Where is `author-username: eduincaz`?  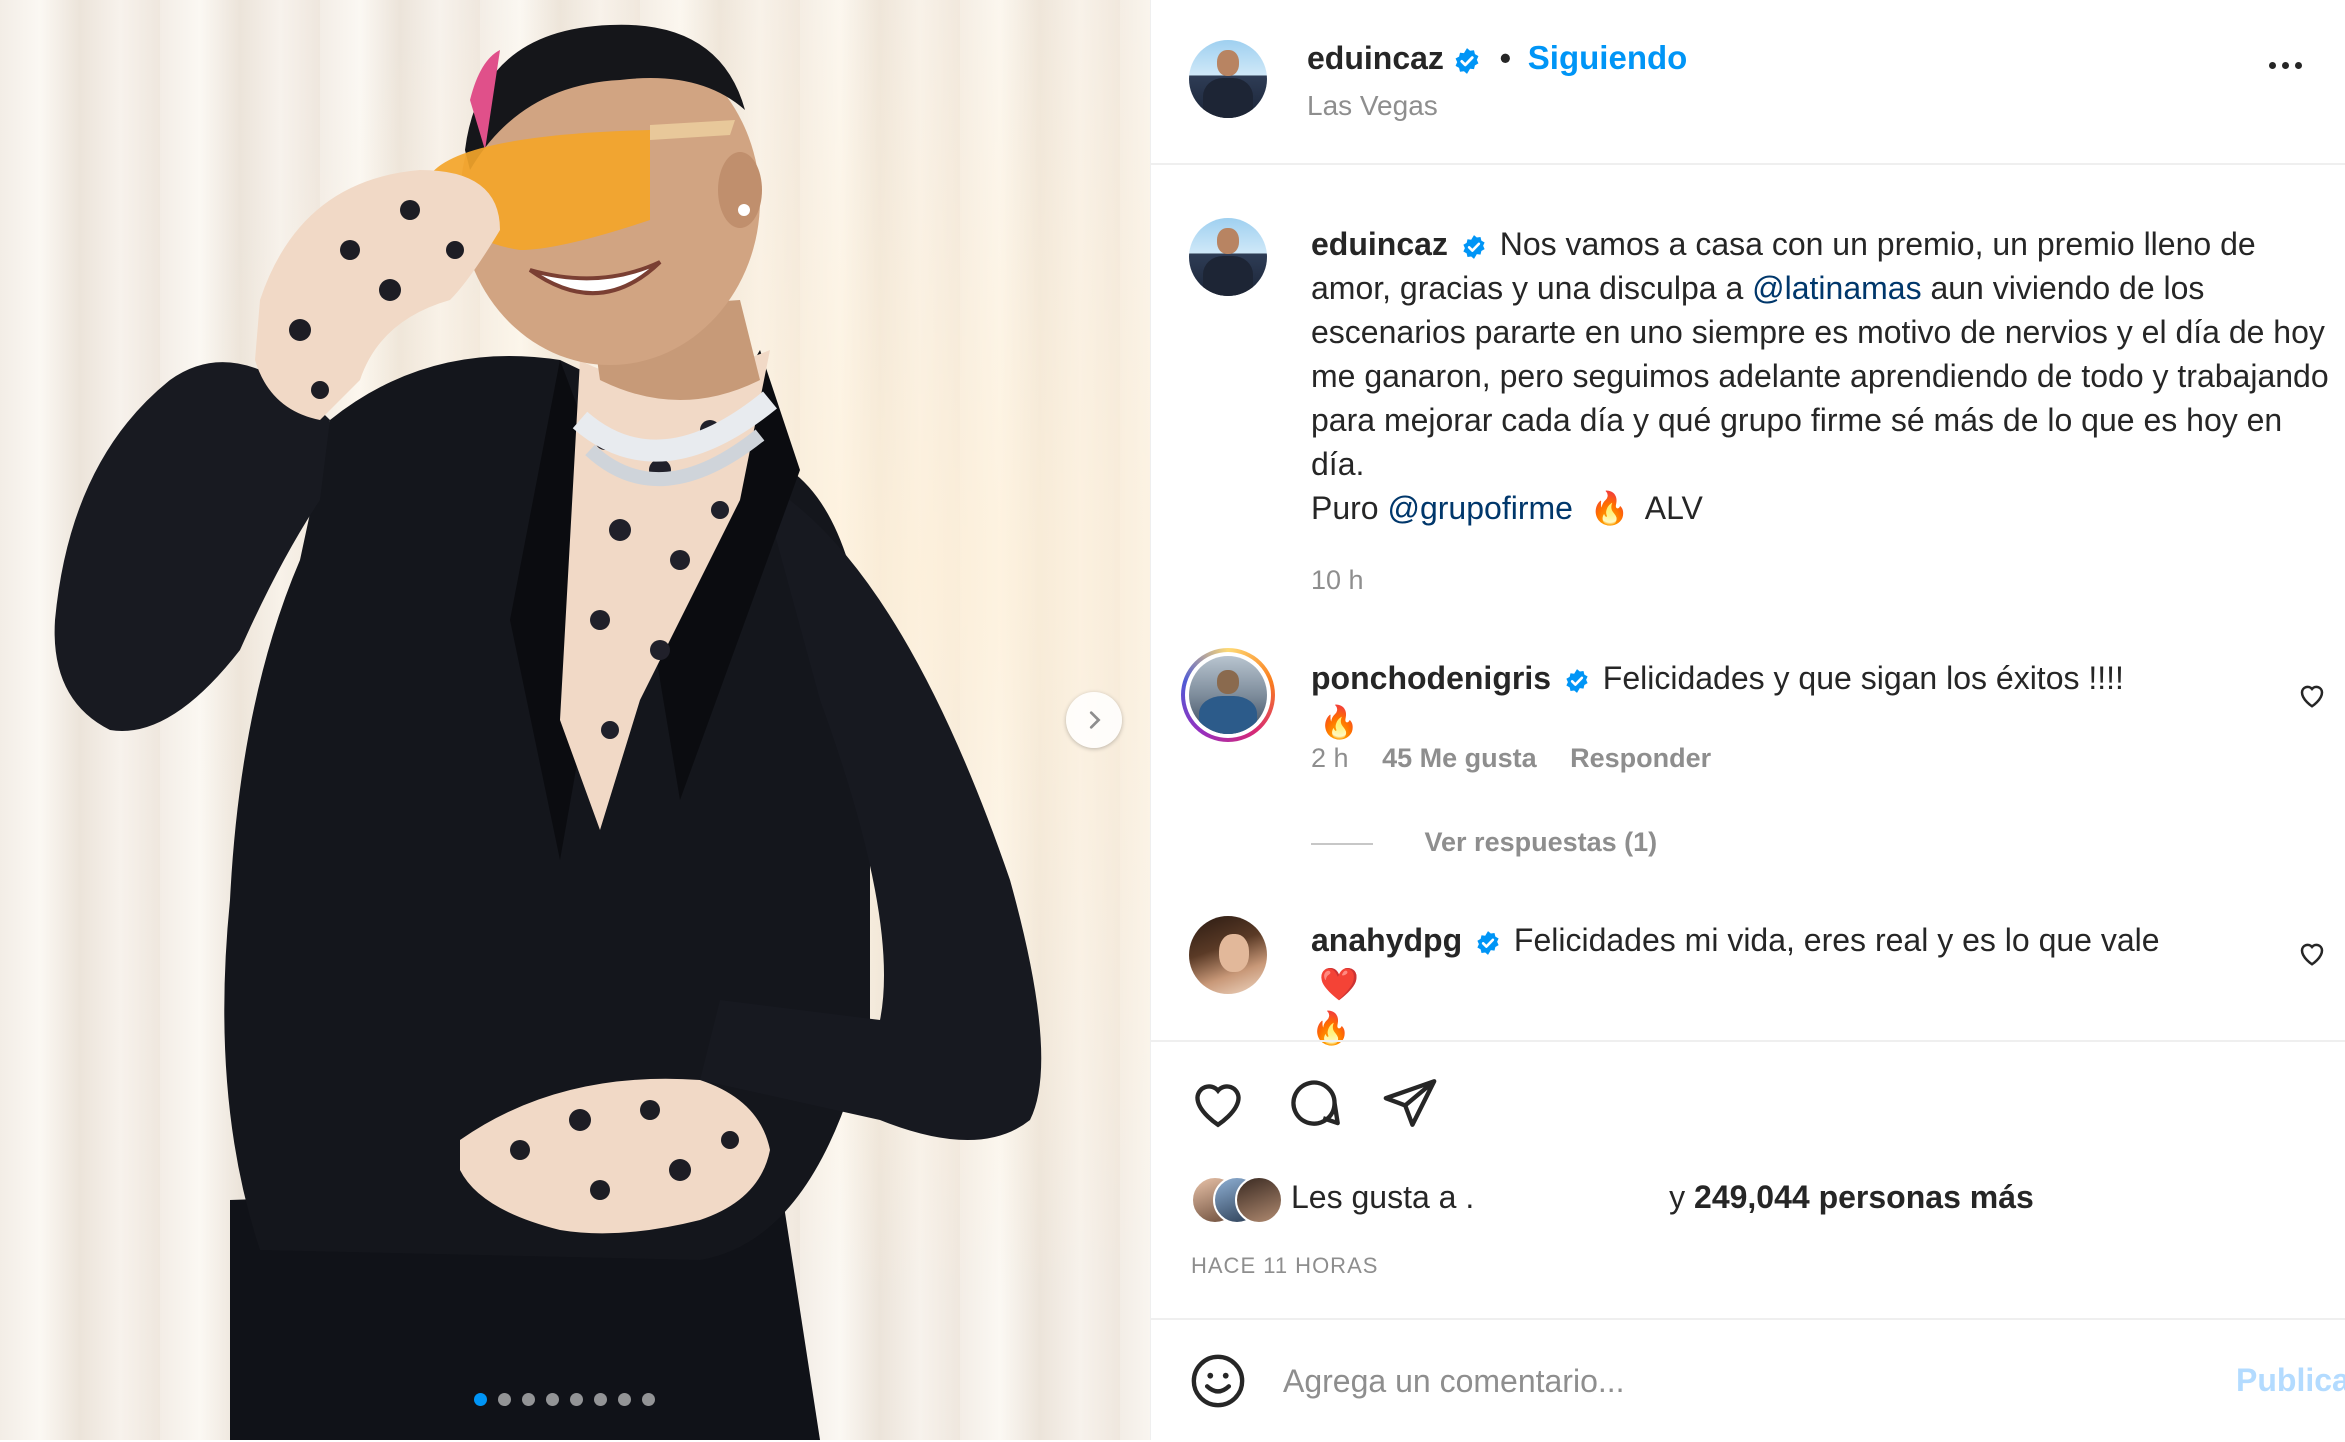
author-username: eduincaz is located at coordinates (1375, 58).